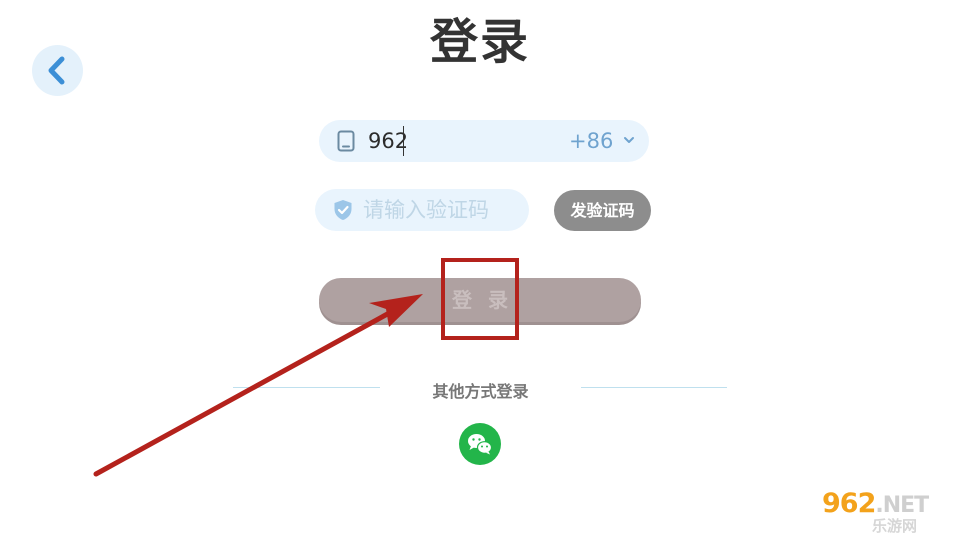  I want to click on divider-right, so click(654, 387).